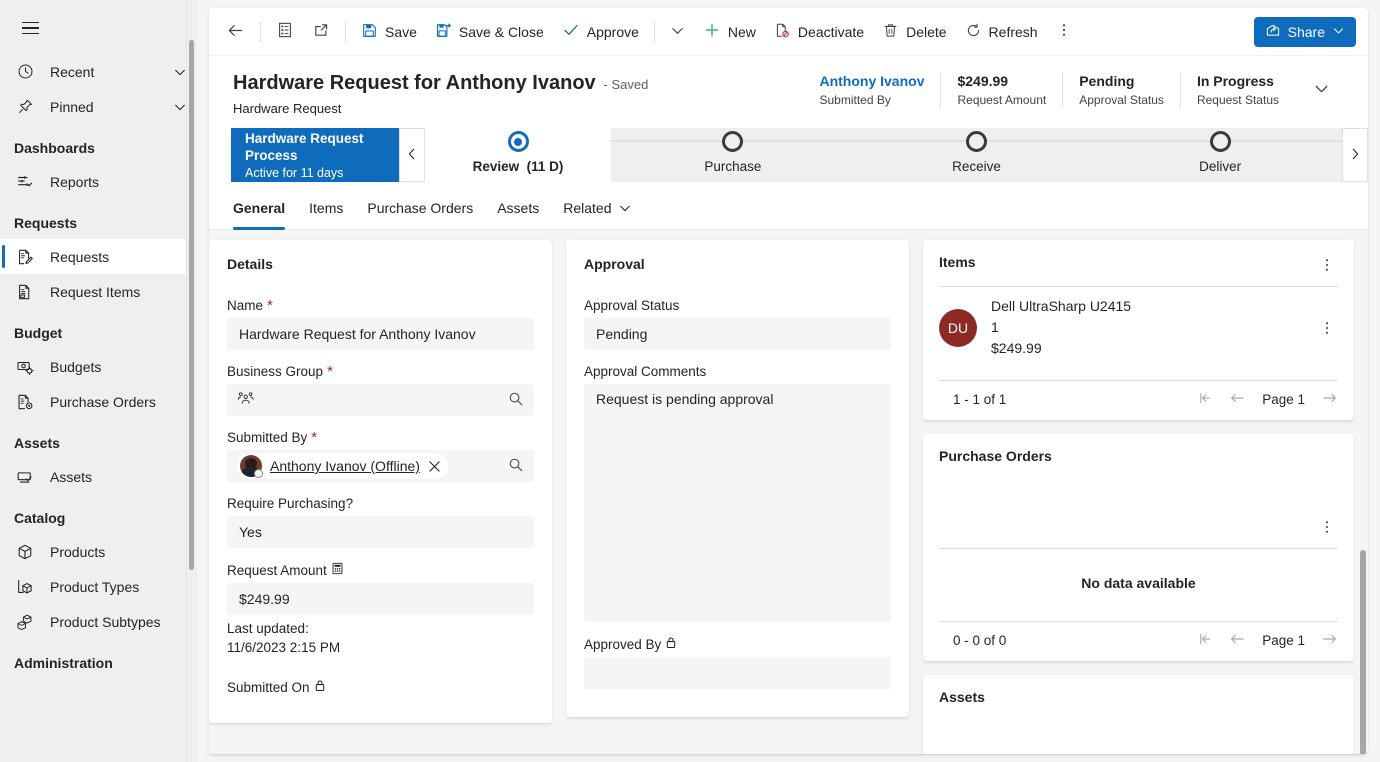 This screenshot has width=1380, height=762. I want to click on process-stage-review: Review (11 D), so click(518, 155).